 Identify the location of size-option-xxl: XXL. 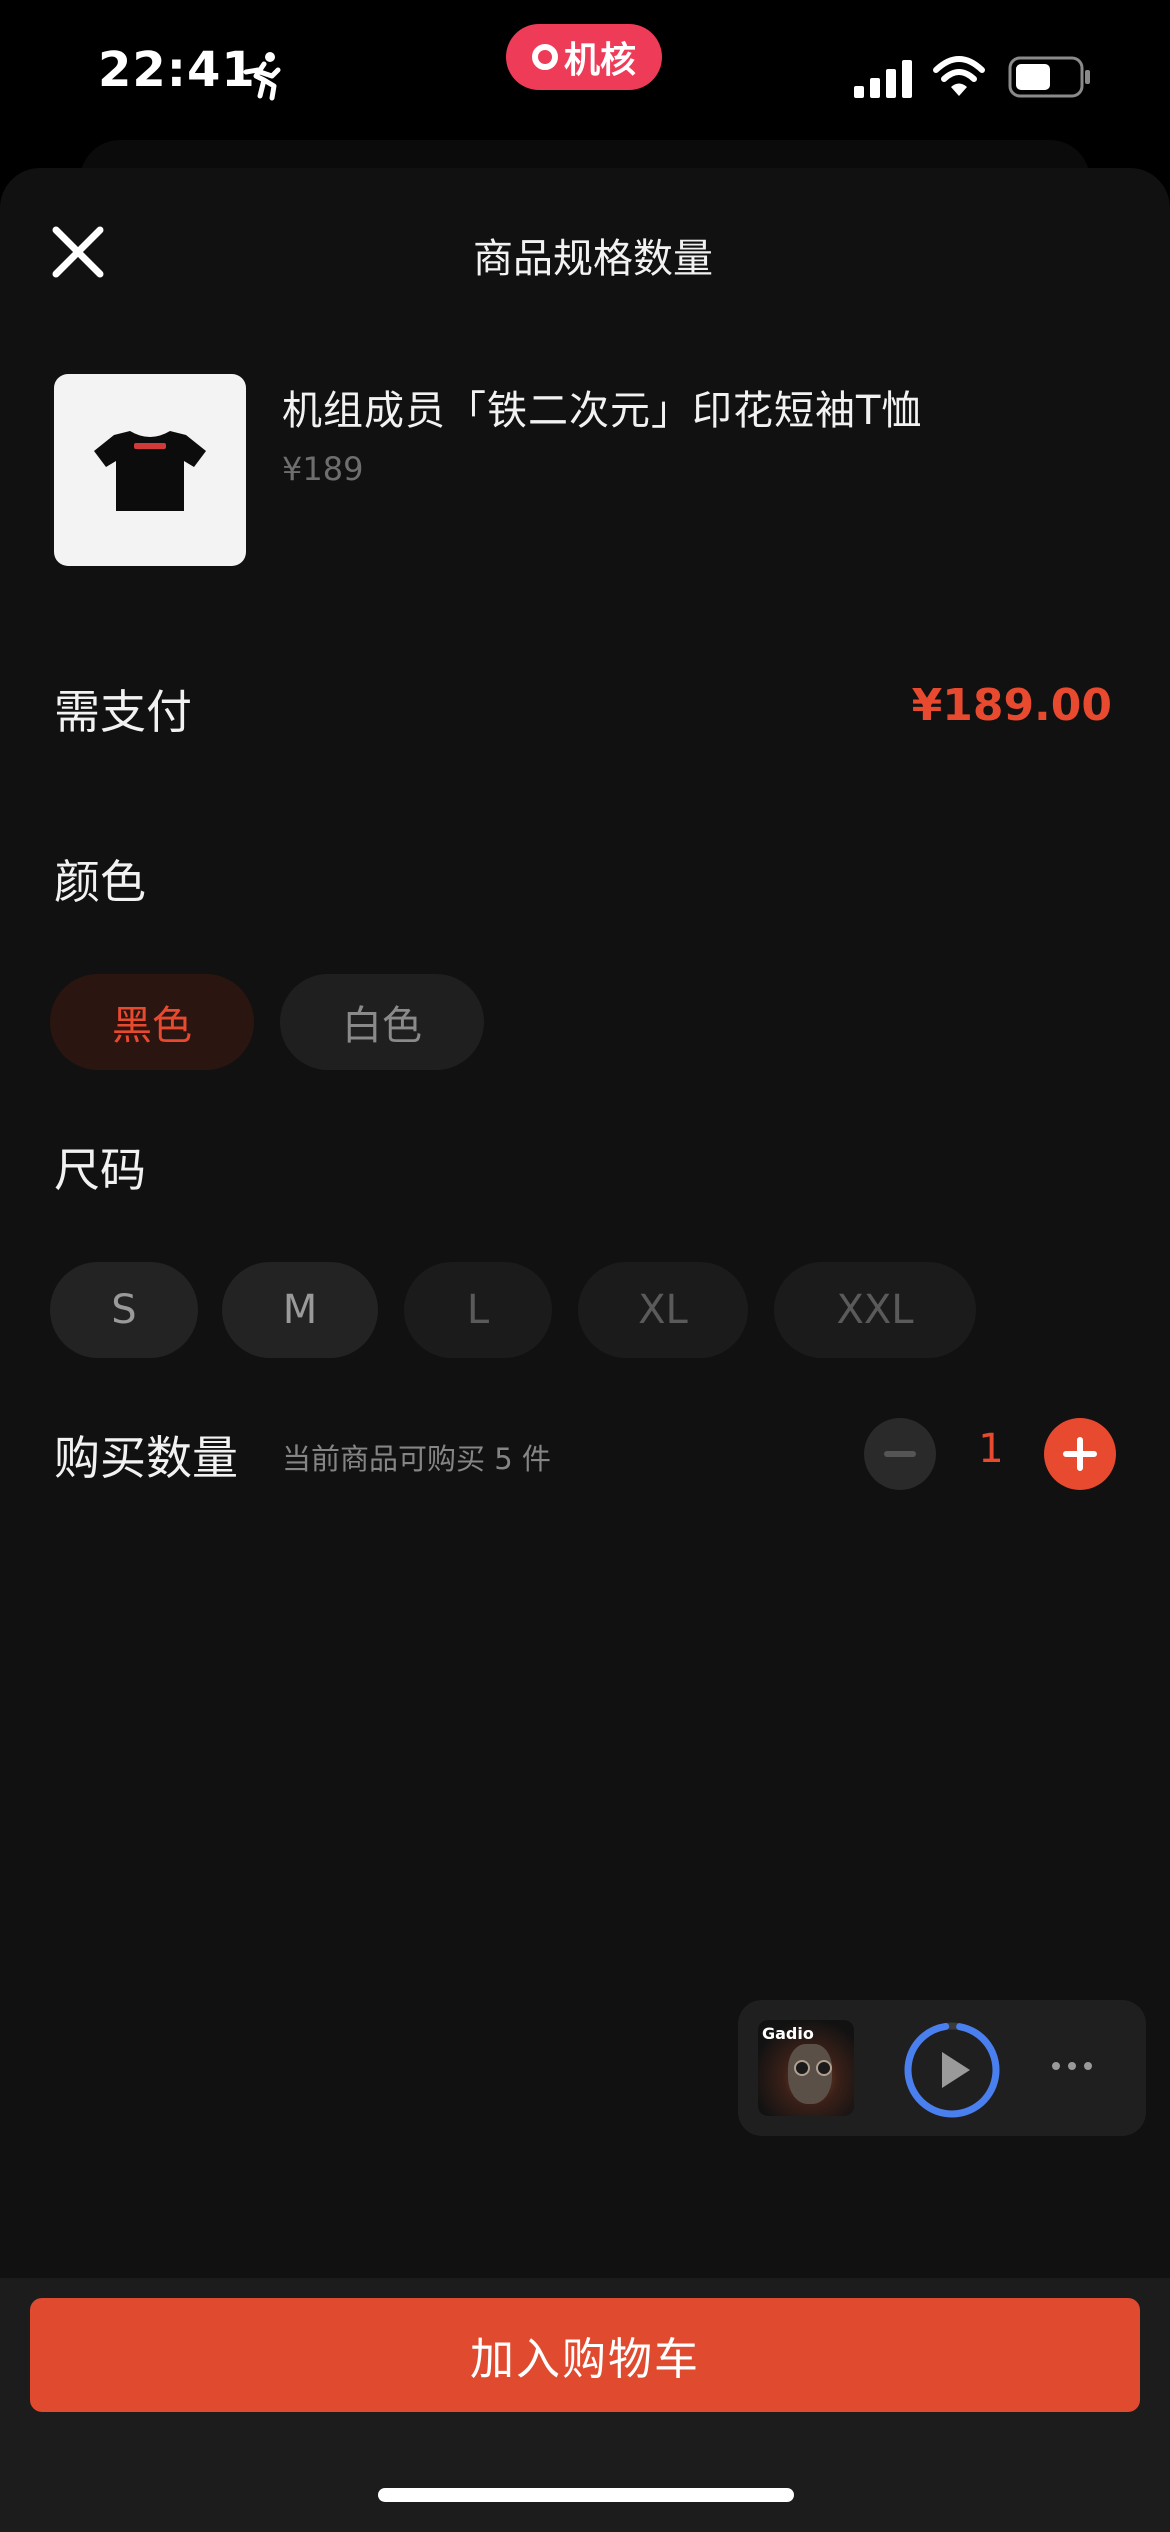
(875, 1310).